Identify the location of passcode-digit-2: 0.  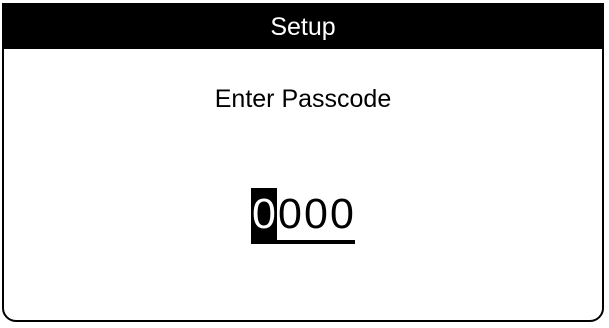
(290, 216).